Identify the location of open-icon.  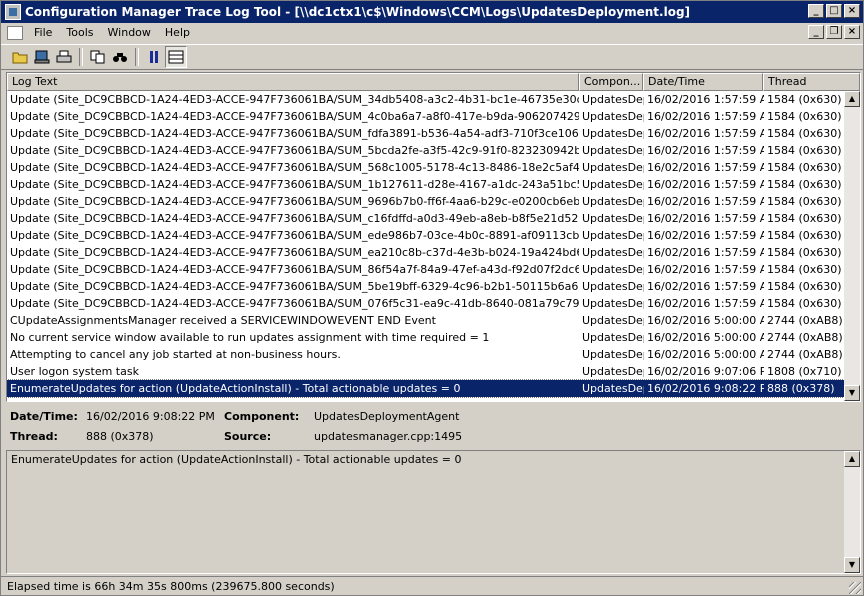
(20, 57).